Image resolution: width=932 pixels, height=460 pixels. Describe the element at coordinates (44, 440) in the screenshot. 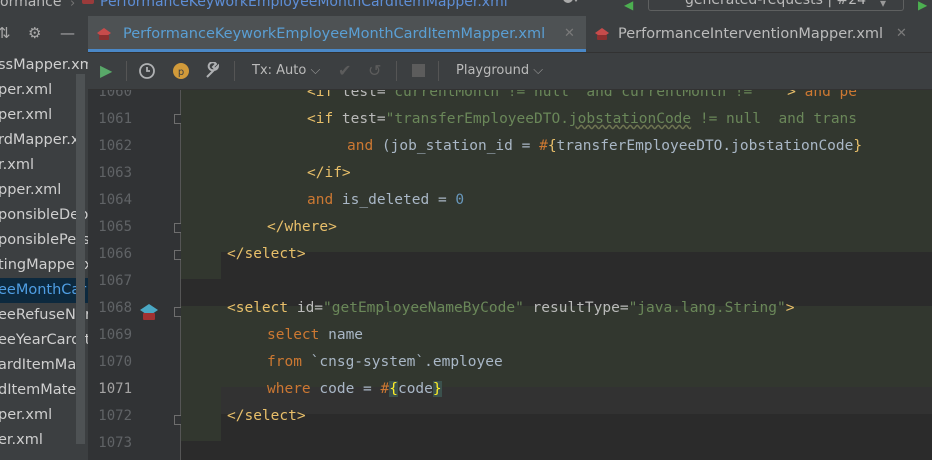

I see `project-tree-item: er.xml` at that location.